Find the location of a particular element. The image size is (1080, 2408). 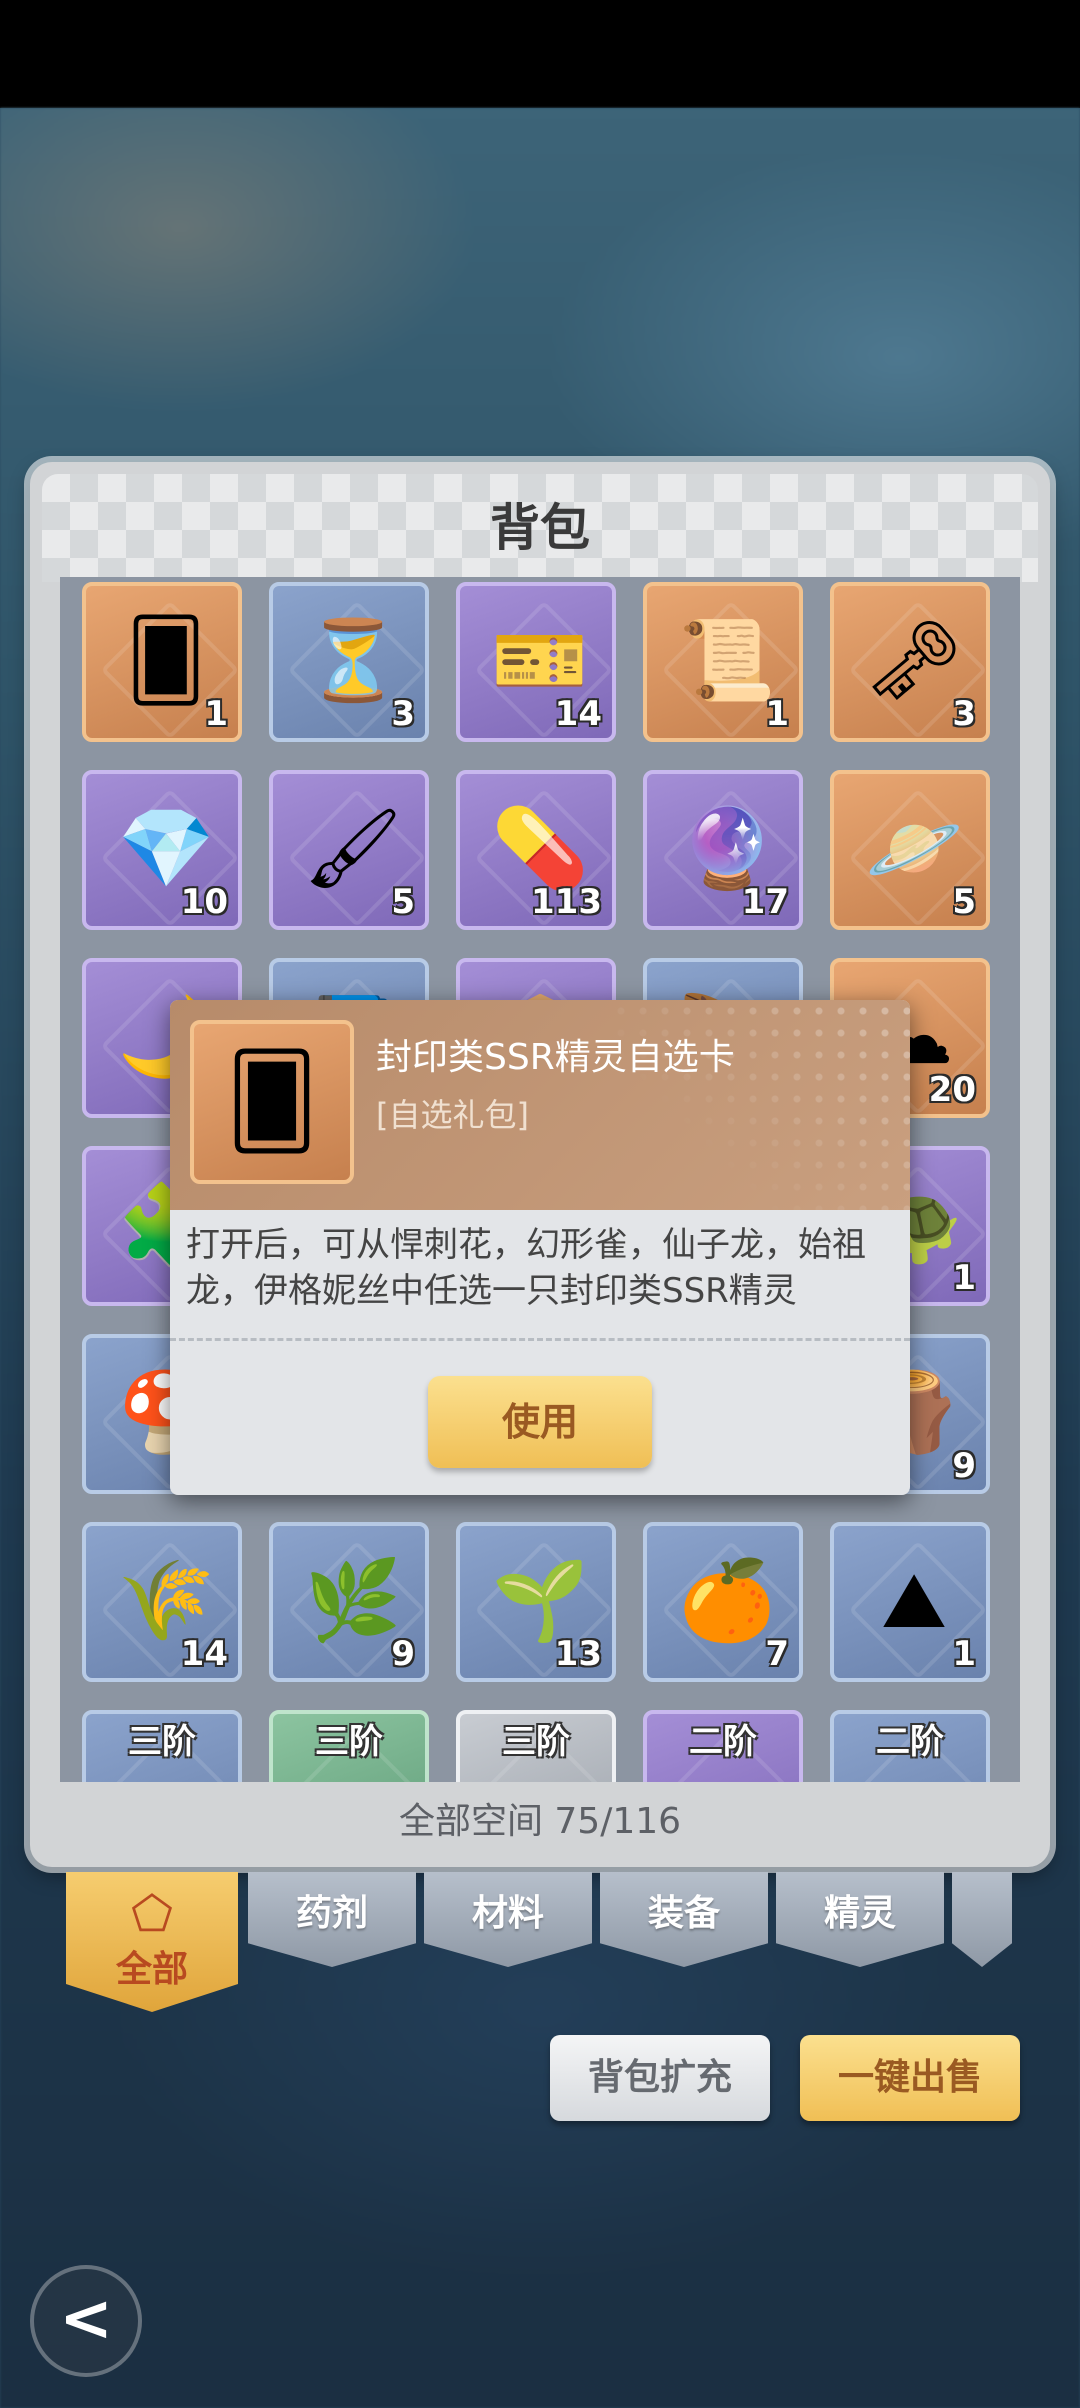

inventory-slot: 🍊 7 is located at coordinates (723, 1602).